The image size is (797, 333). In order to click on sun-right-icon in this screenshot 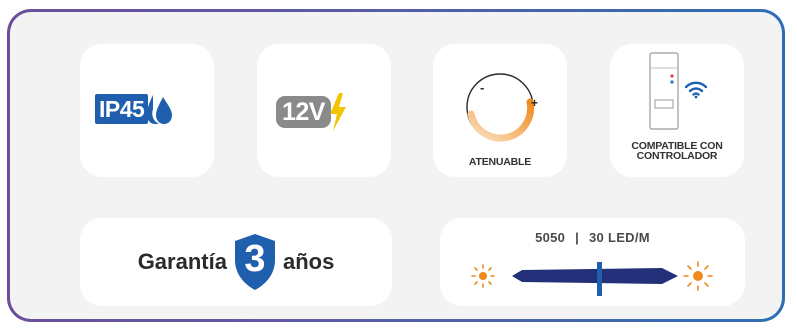, I will do `click(698, 276)`.